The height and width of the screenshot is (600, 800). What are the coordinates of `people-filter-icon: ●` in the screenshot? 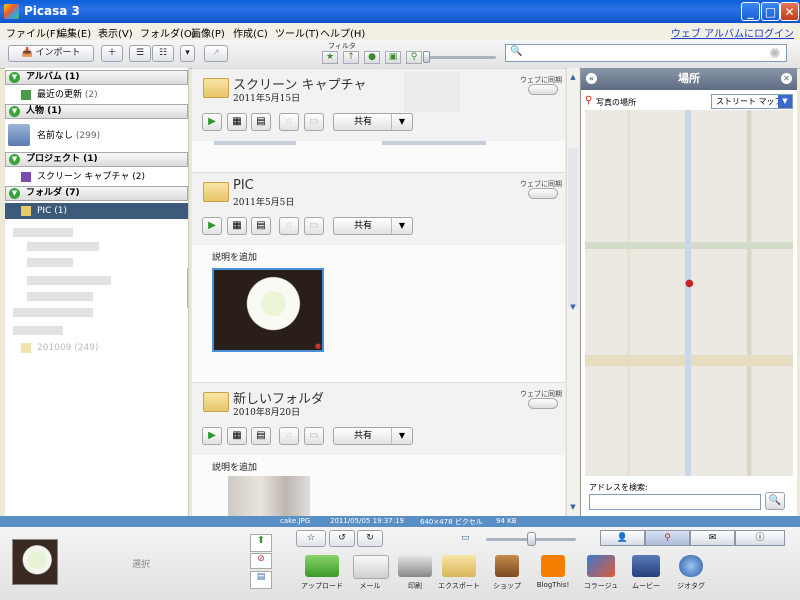 It's located at (372, 57).